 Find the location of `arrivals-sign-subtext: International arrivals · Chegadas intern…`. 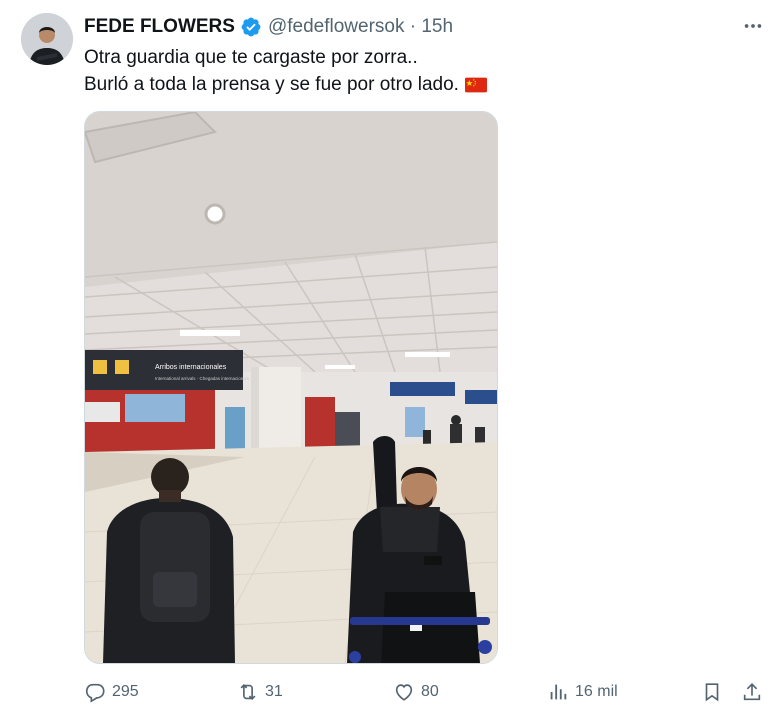

arrivals-sign-subtext: International arrivals · Chegadas intern… is located at coordinates (202, 378).